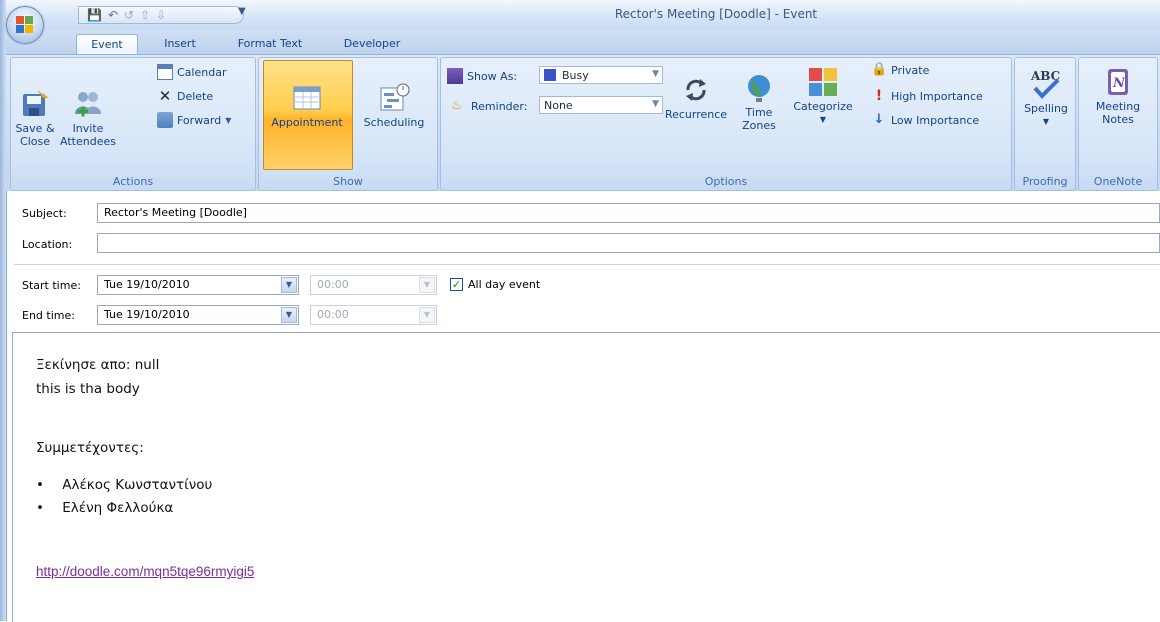 This screenshot has width=1160, height=622. Describe the element at coordinates (726, 181) in the screenshot. I see `options-group-label: Options` at that location.